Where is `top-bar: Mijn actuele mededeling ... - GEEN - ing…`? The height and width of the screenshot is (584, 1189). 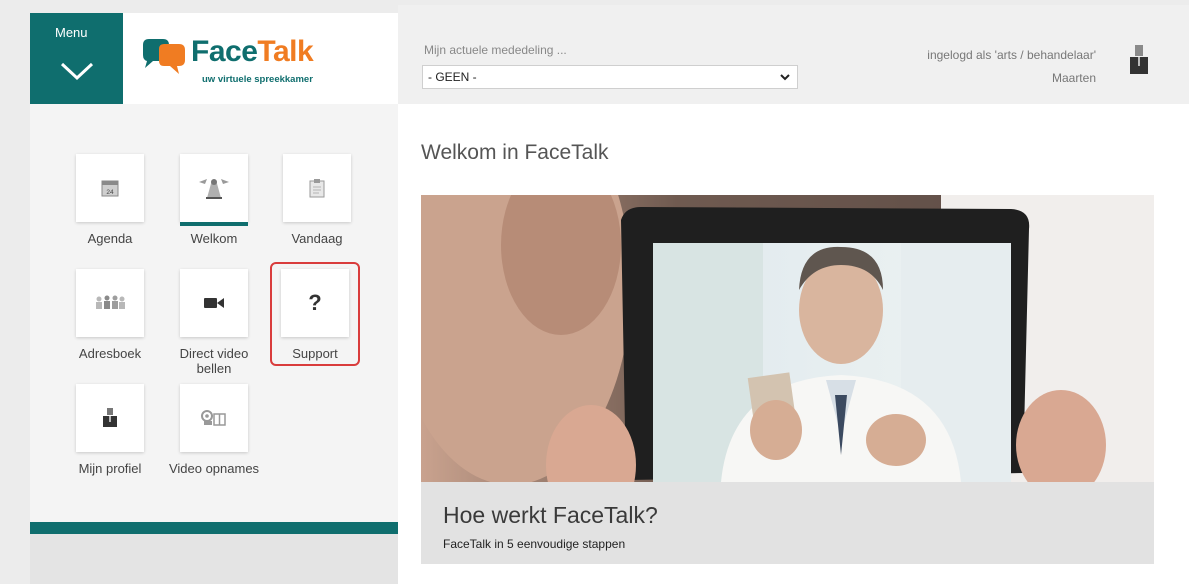 top-bar: Mijn actuele mededeling ... - GEEN - ing… is located at coordinates (793, 54).